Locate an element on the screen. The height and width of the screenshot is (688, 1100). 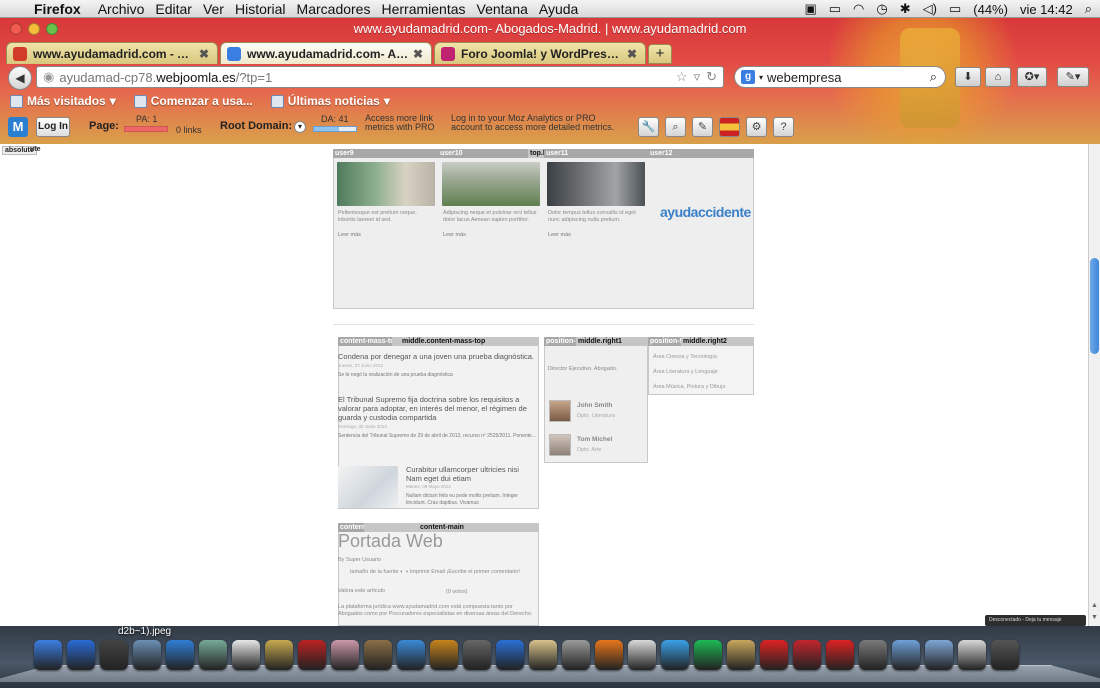
search-input: webempresa is located at coordinates (804, 77).